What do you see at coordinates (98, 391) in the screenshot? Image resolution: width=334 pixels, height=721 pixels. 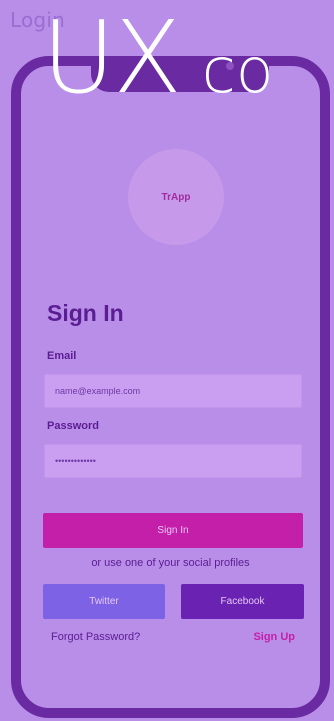 I see `email-placeholder: name@example.com` at bounding box center [98, 391].